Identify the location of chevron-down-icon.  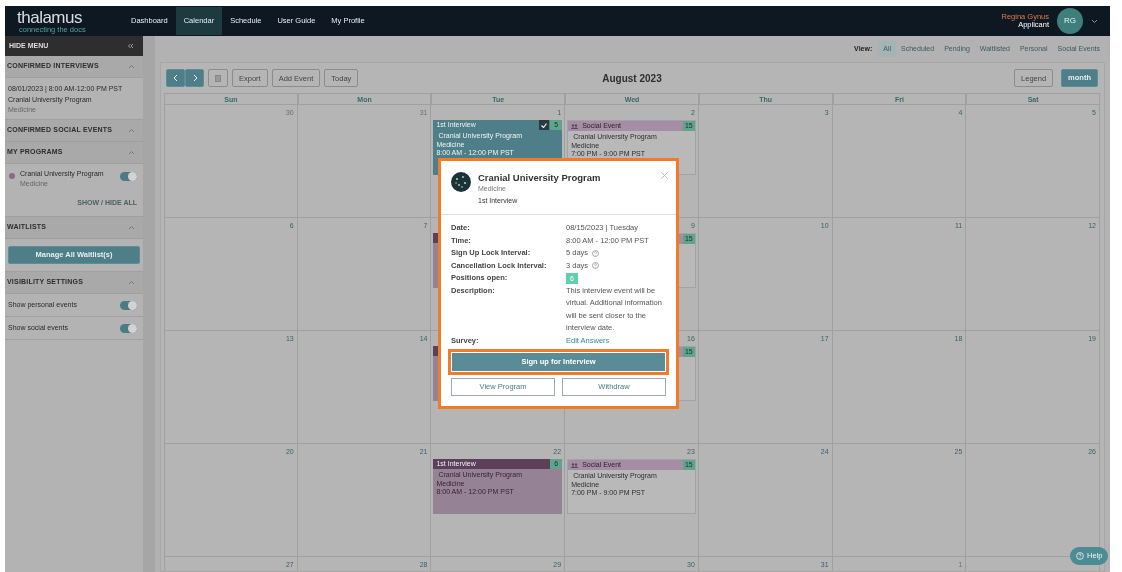
(1094, 21).